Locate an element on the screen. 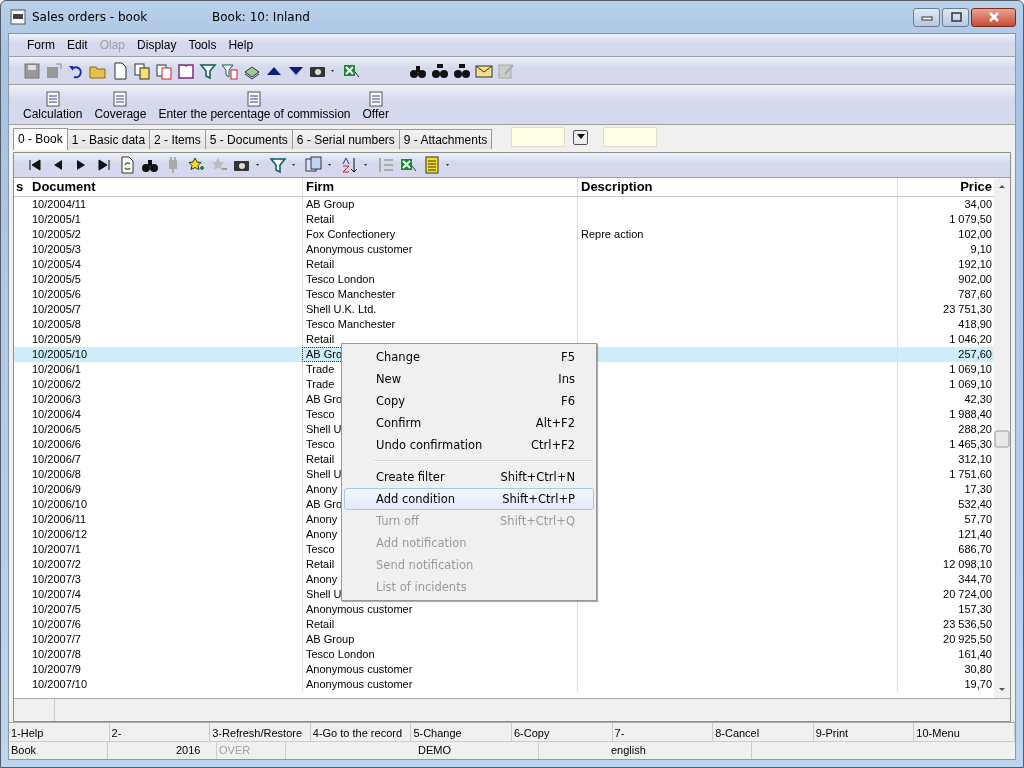 Image resolution: width=1024 pixels, height=768 pixels. table-cell-text: 10/2006/12 is located at coordinates (60, 534).